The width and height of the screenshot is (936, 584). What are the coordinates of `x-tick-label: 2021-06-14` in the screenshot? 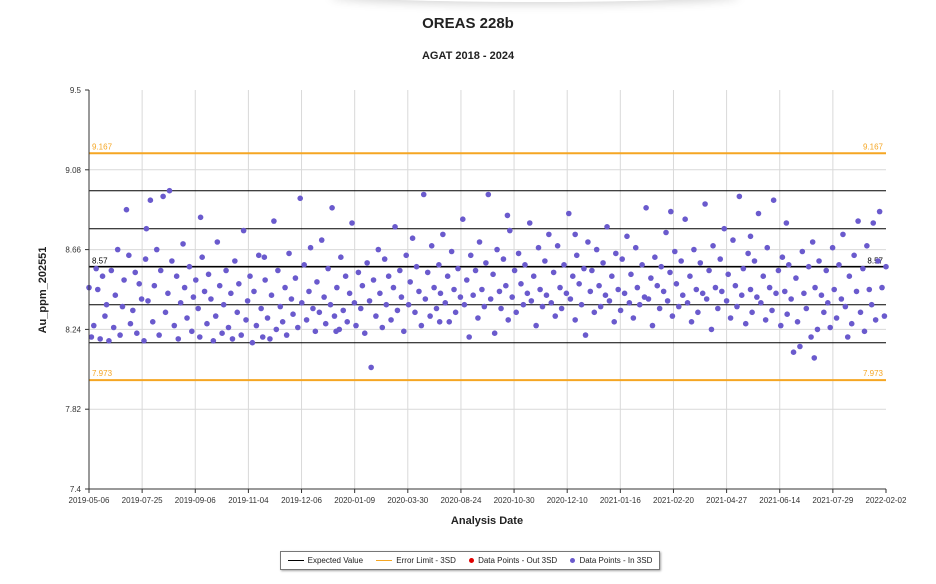 It's located at (779, 500).